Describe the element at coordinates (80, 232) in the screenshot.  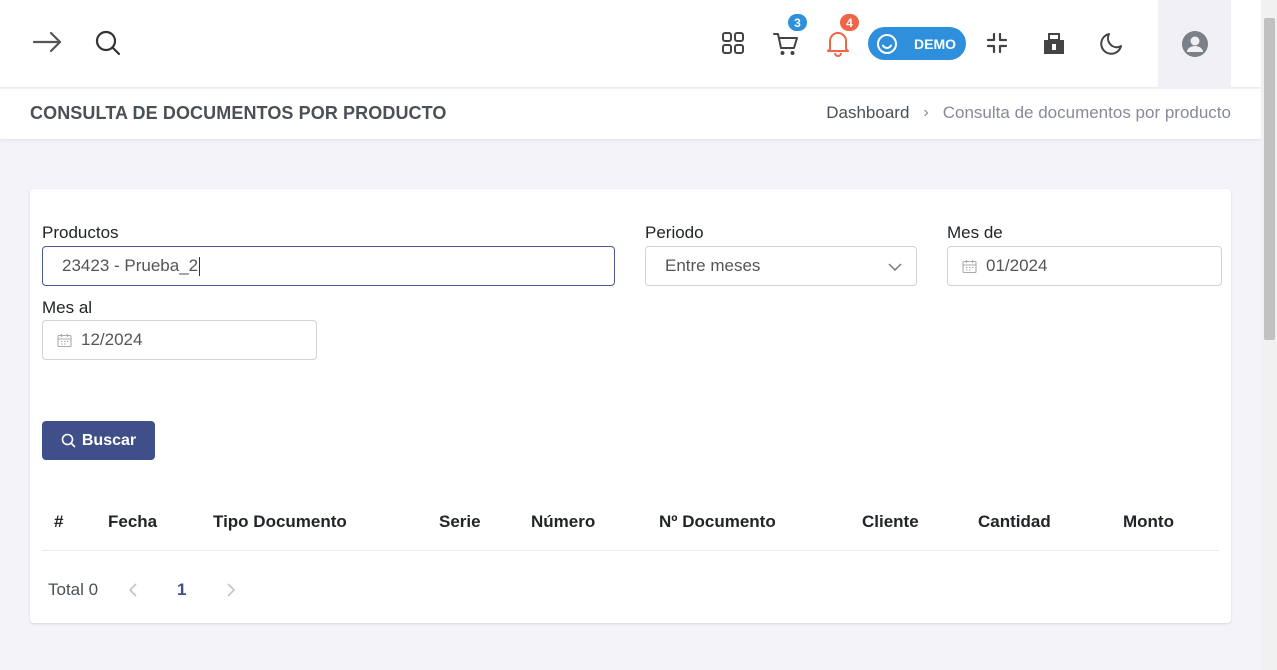
I see `productos-label: Productos` at that location.